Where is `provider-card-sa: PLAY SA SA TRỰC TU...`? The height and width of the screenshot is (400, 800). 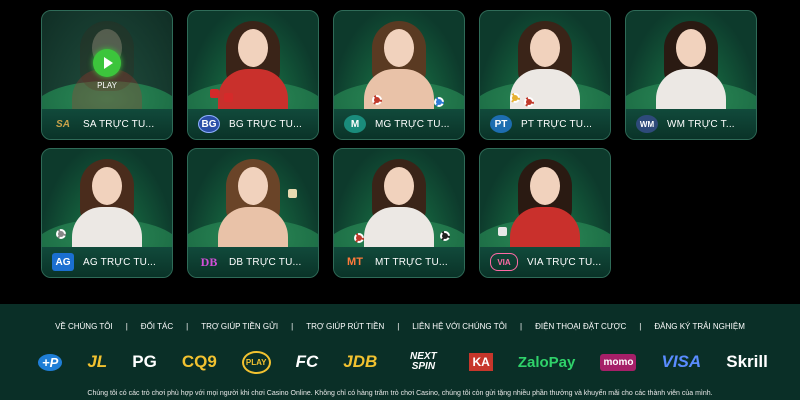 provider-card-sa: PLAY SA SA TRỰC TU... is located at coordinates (107, 75).